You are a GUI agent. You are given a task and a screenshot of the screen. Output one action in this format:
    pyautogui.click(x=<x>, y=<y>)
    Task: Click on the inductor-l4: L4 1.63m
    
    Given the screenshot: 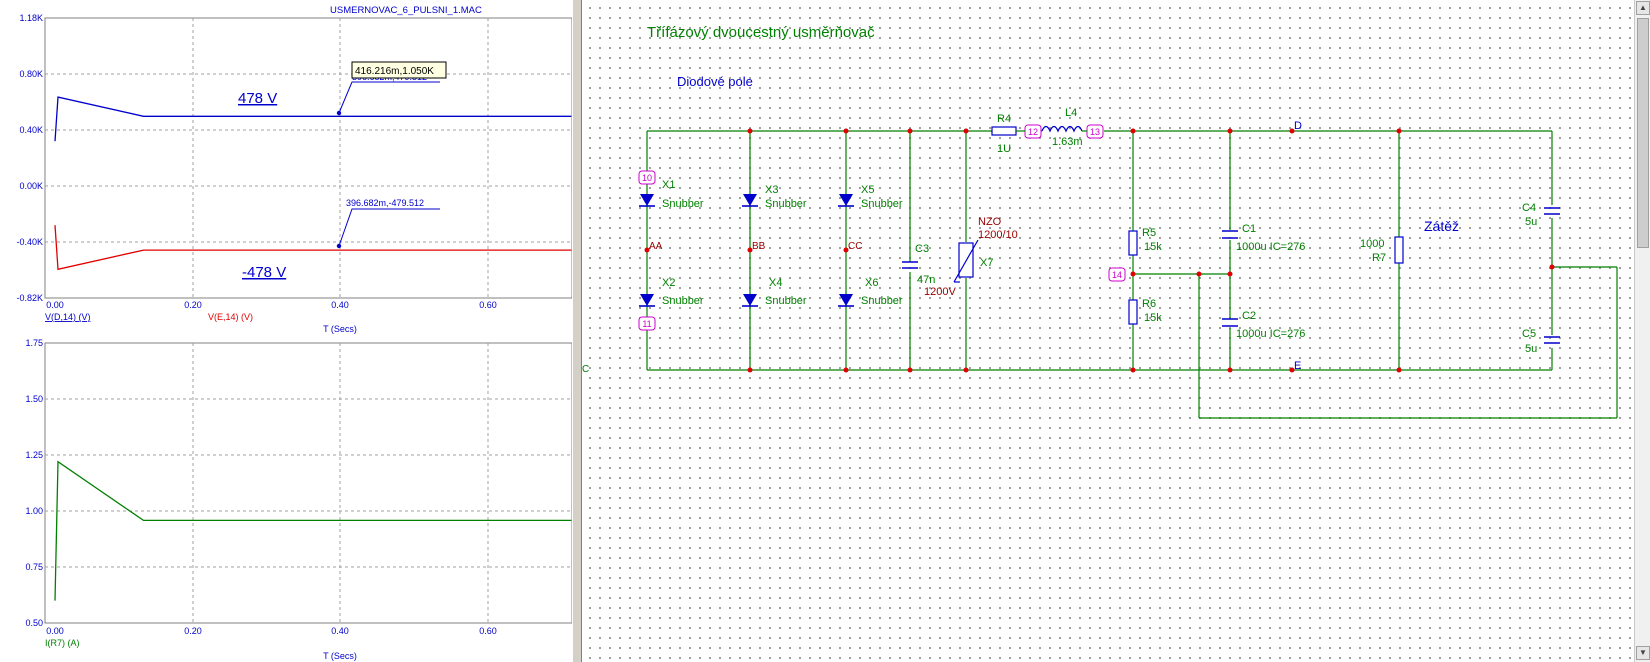 What is the action you would take?
    pyautogui.click(x=1064, y=127)
    